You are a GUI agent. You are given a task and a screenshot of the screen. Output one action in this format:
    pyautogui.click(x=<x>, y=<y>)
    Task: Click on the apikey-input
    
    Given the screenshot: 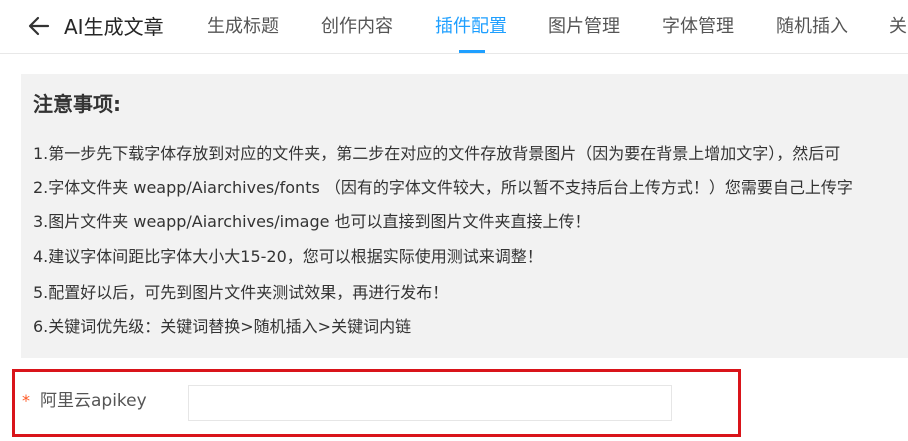 What is the action you would take?
    pyautogui.click(x=430, y=403)
    